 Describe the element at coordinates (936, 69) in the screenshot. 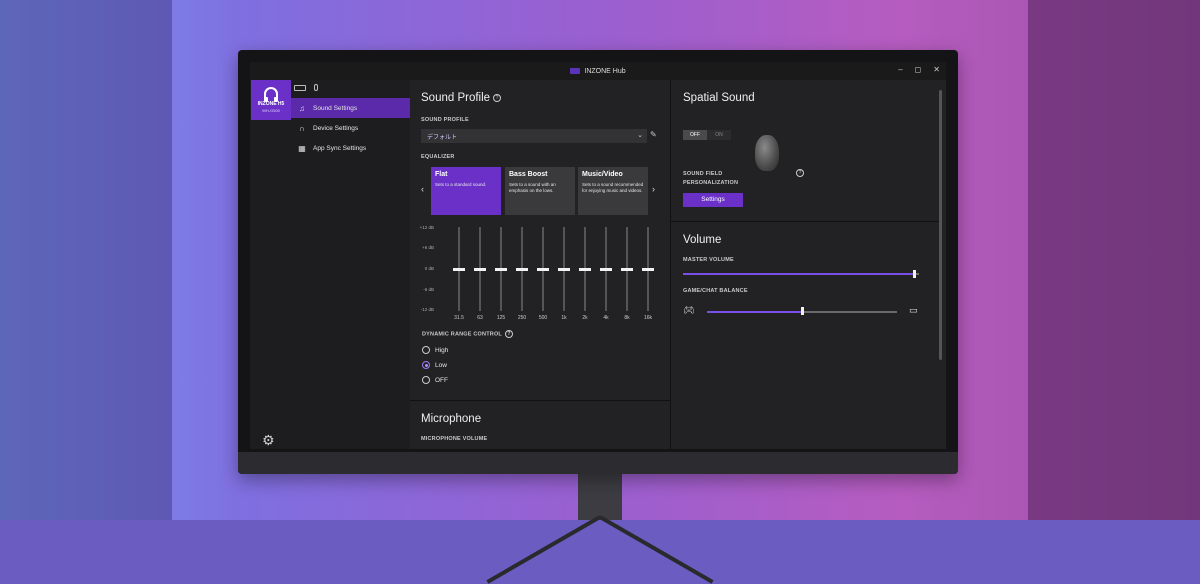

I see `close-button: ✕` at that location.